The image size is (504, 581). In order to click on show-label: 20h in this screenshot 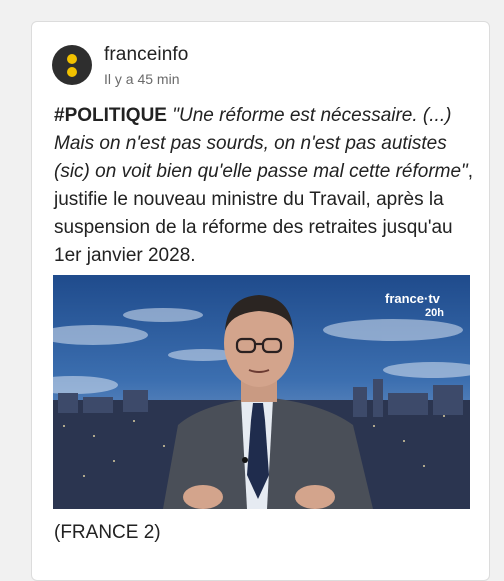, I will do `click(434, 313)`.